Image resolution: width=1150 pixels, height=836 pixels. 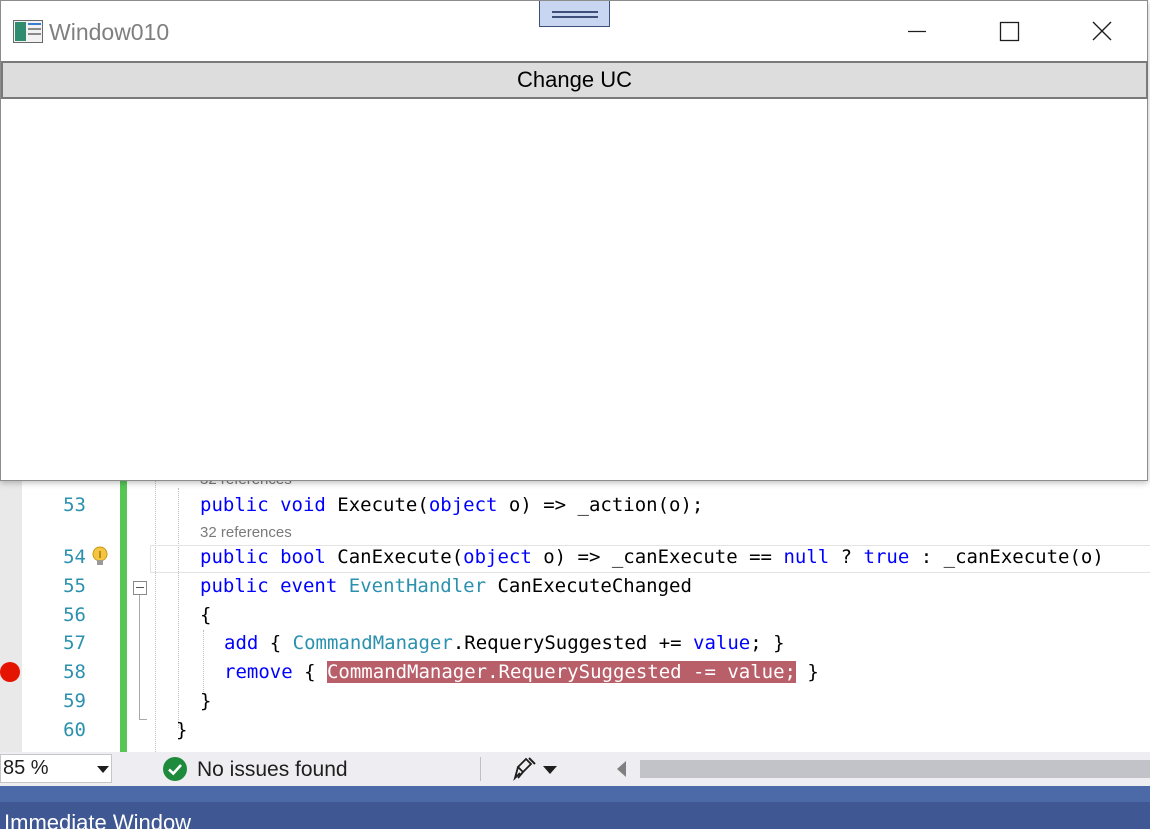 What do you see at coordinates (28, 31) in the screenshot?
I see `app-icon` at bounding box center [28, 31].